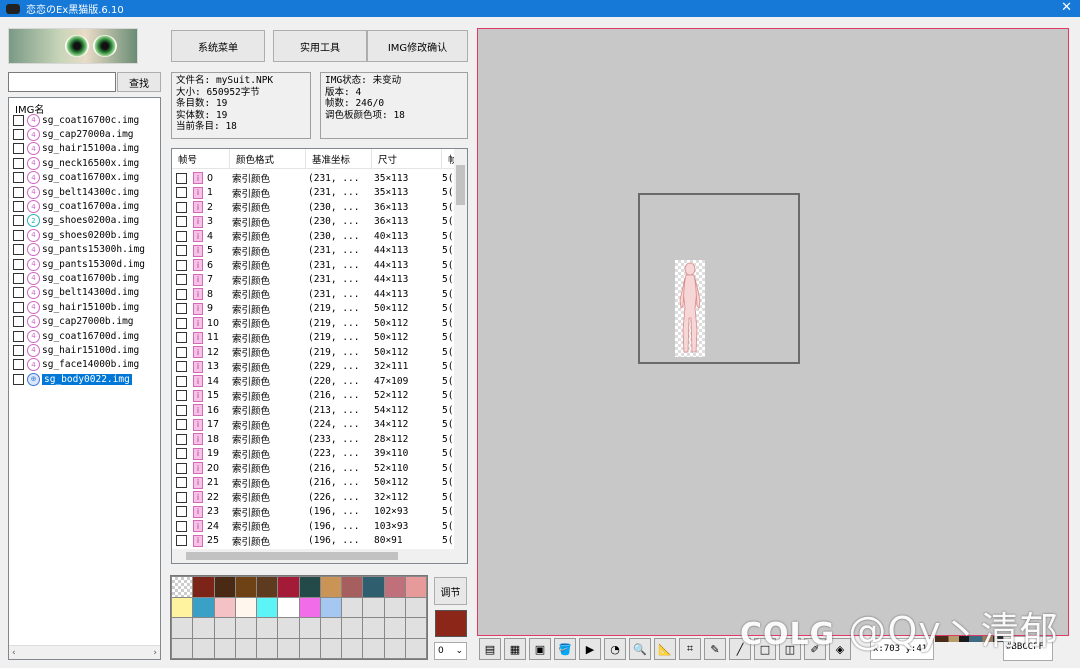  What do you see at coordinates (84, 192) in the screenshot?
I see `img-list-item: 4 sg_belt14300c.img` at bounding box center [84, 192].